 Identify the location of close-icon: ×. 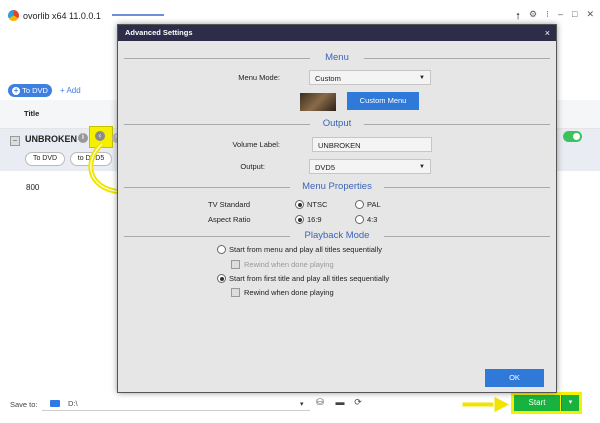
(547, 33).